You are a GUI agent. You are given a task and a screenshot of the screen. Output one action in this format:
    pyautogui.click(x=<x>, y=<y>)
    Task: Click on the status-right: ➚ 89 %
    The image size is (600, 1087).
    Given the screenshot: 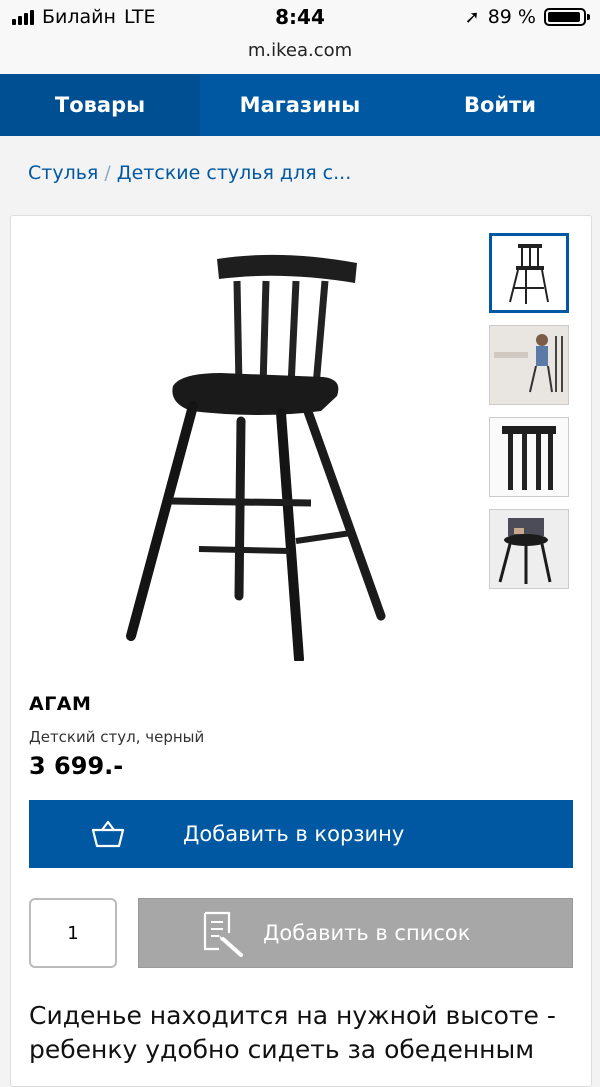 What is the action you would take?
    pyautogui.click(x=527, y=17)
    